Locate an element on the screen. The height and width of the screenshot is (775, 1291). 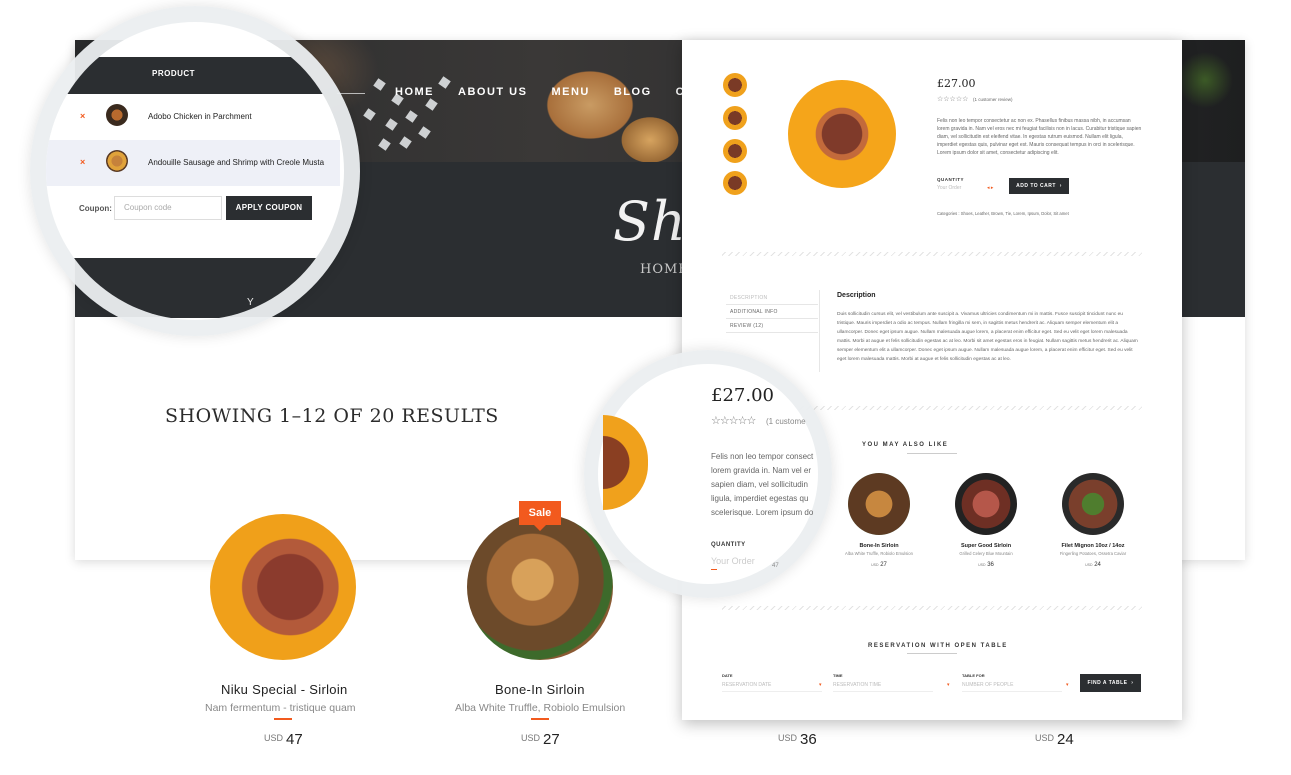
related-product-name: Bone-In Sirloin is located at coordinates (879, 546).